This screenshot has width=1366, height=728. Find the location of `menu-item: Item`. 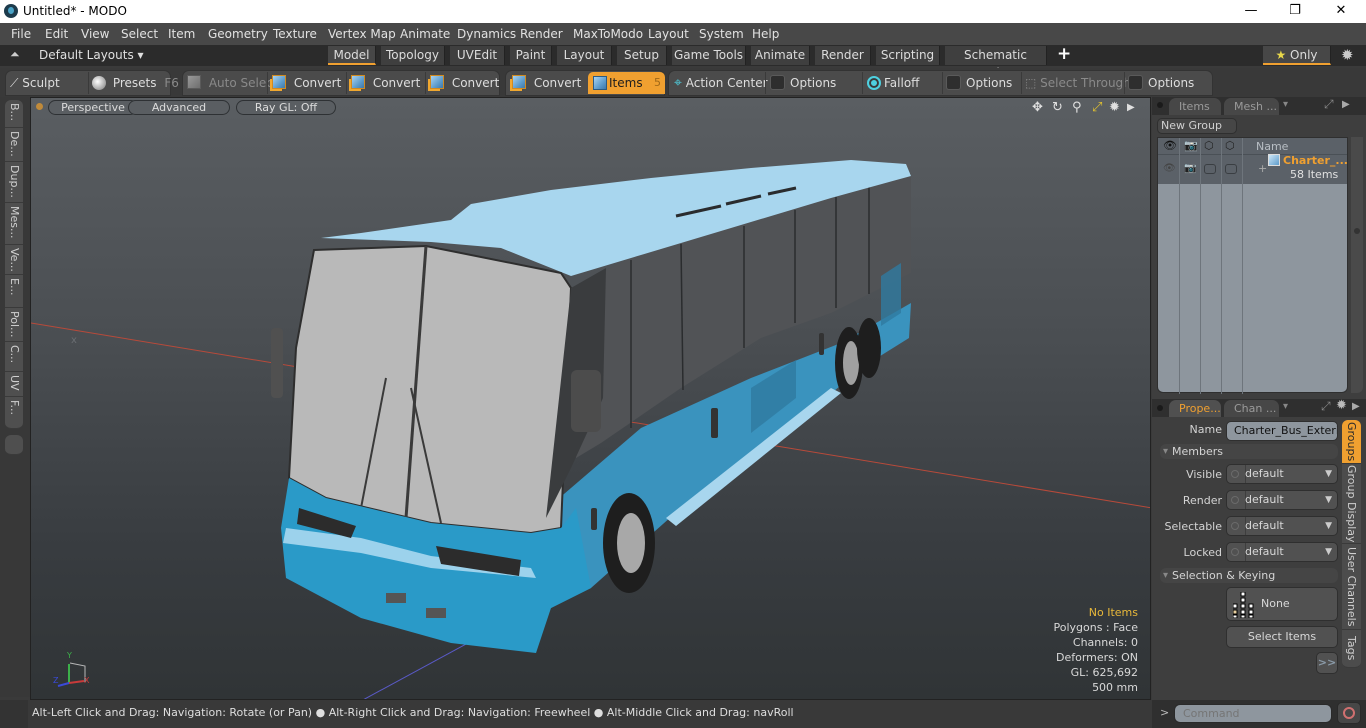

menu-item: Item is located at coordinates (181, 34).